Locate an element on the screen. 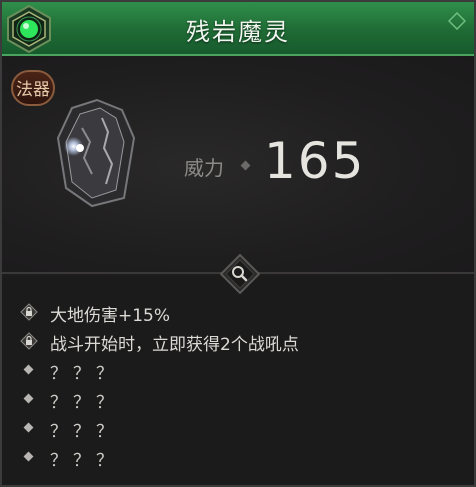 This screenshot has width=476, height=487. stat-label: 威力 is located at coordinates (204, 168).